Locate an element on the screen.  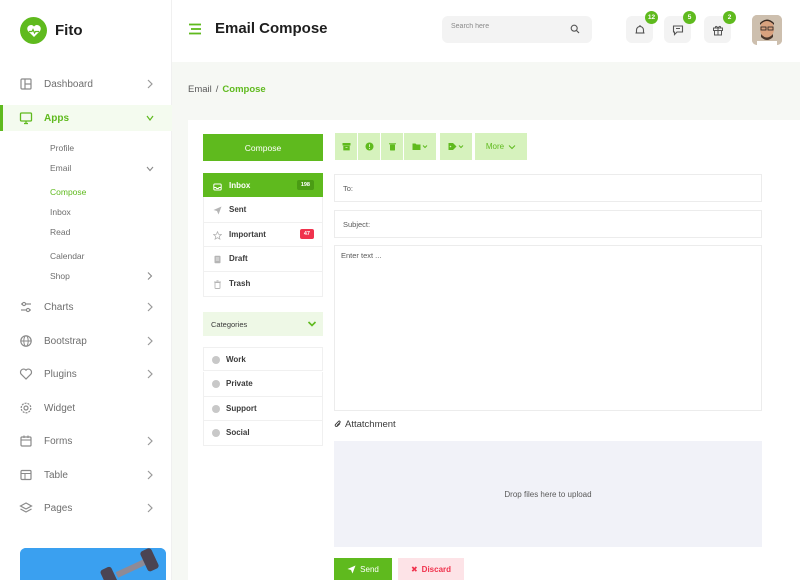
subject-input is located at coordinates (543, 224).